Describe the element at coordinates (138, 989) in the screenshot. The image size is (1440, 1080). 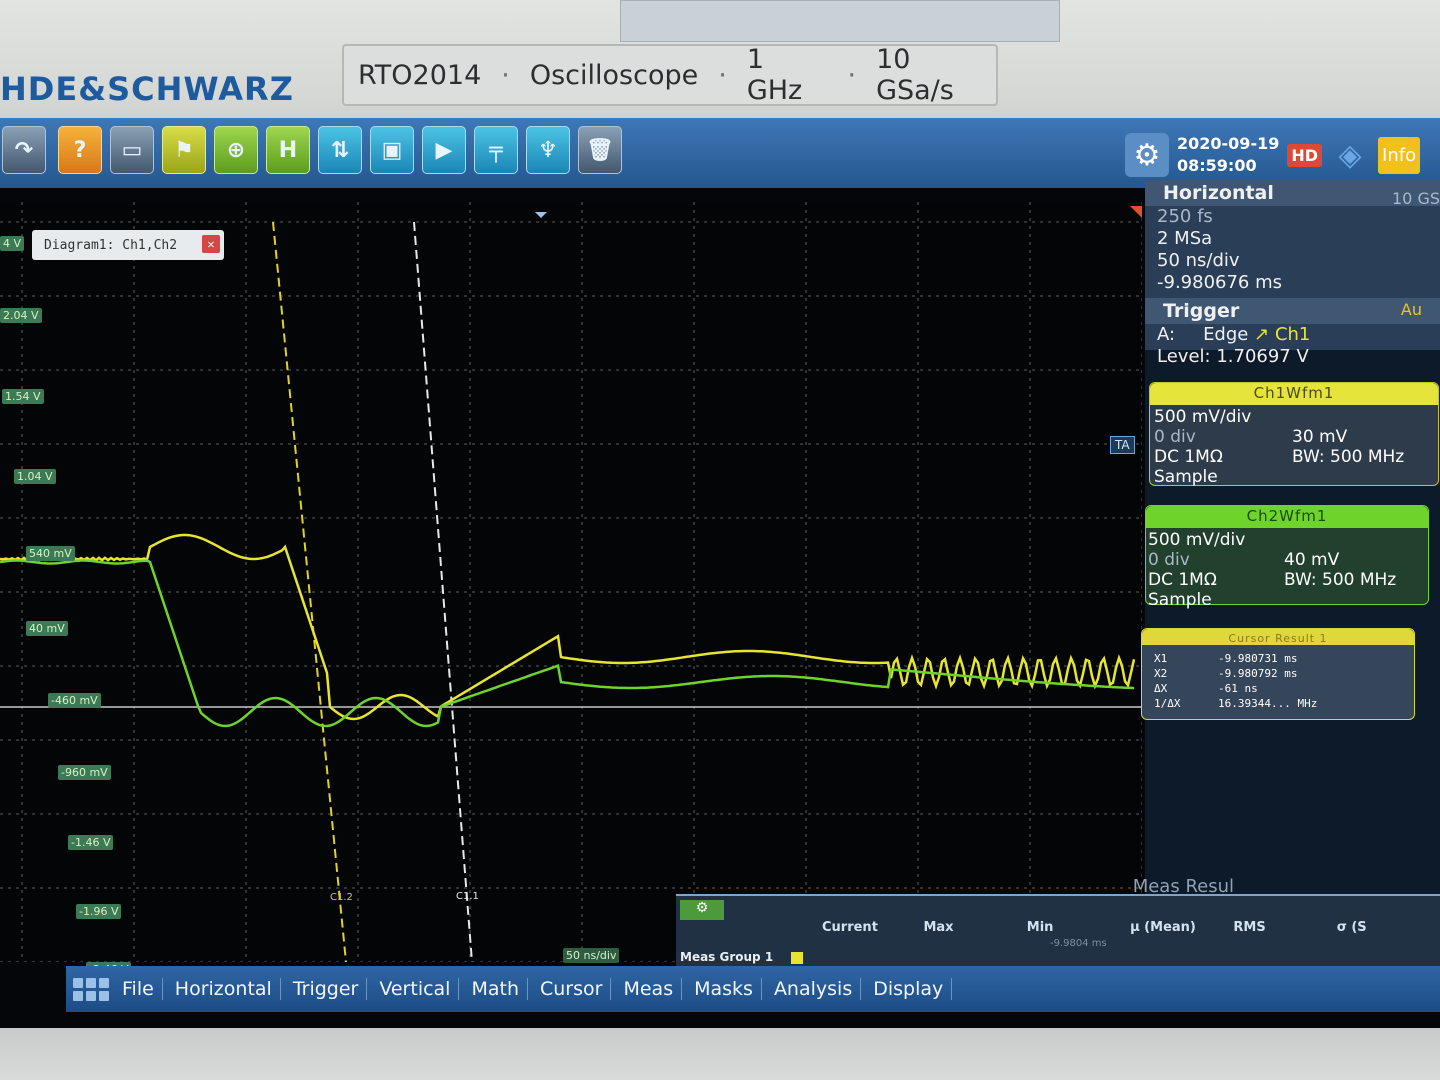
I see `menu-file: File` at that location.